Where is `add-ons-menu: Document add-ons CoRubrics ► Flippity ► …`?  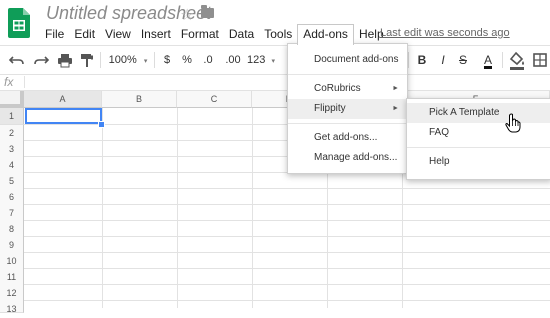
add-ons-menu: Document add-ons CoRubrics ► Flippity ► … is located at coordinates (347, 108).